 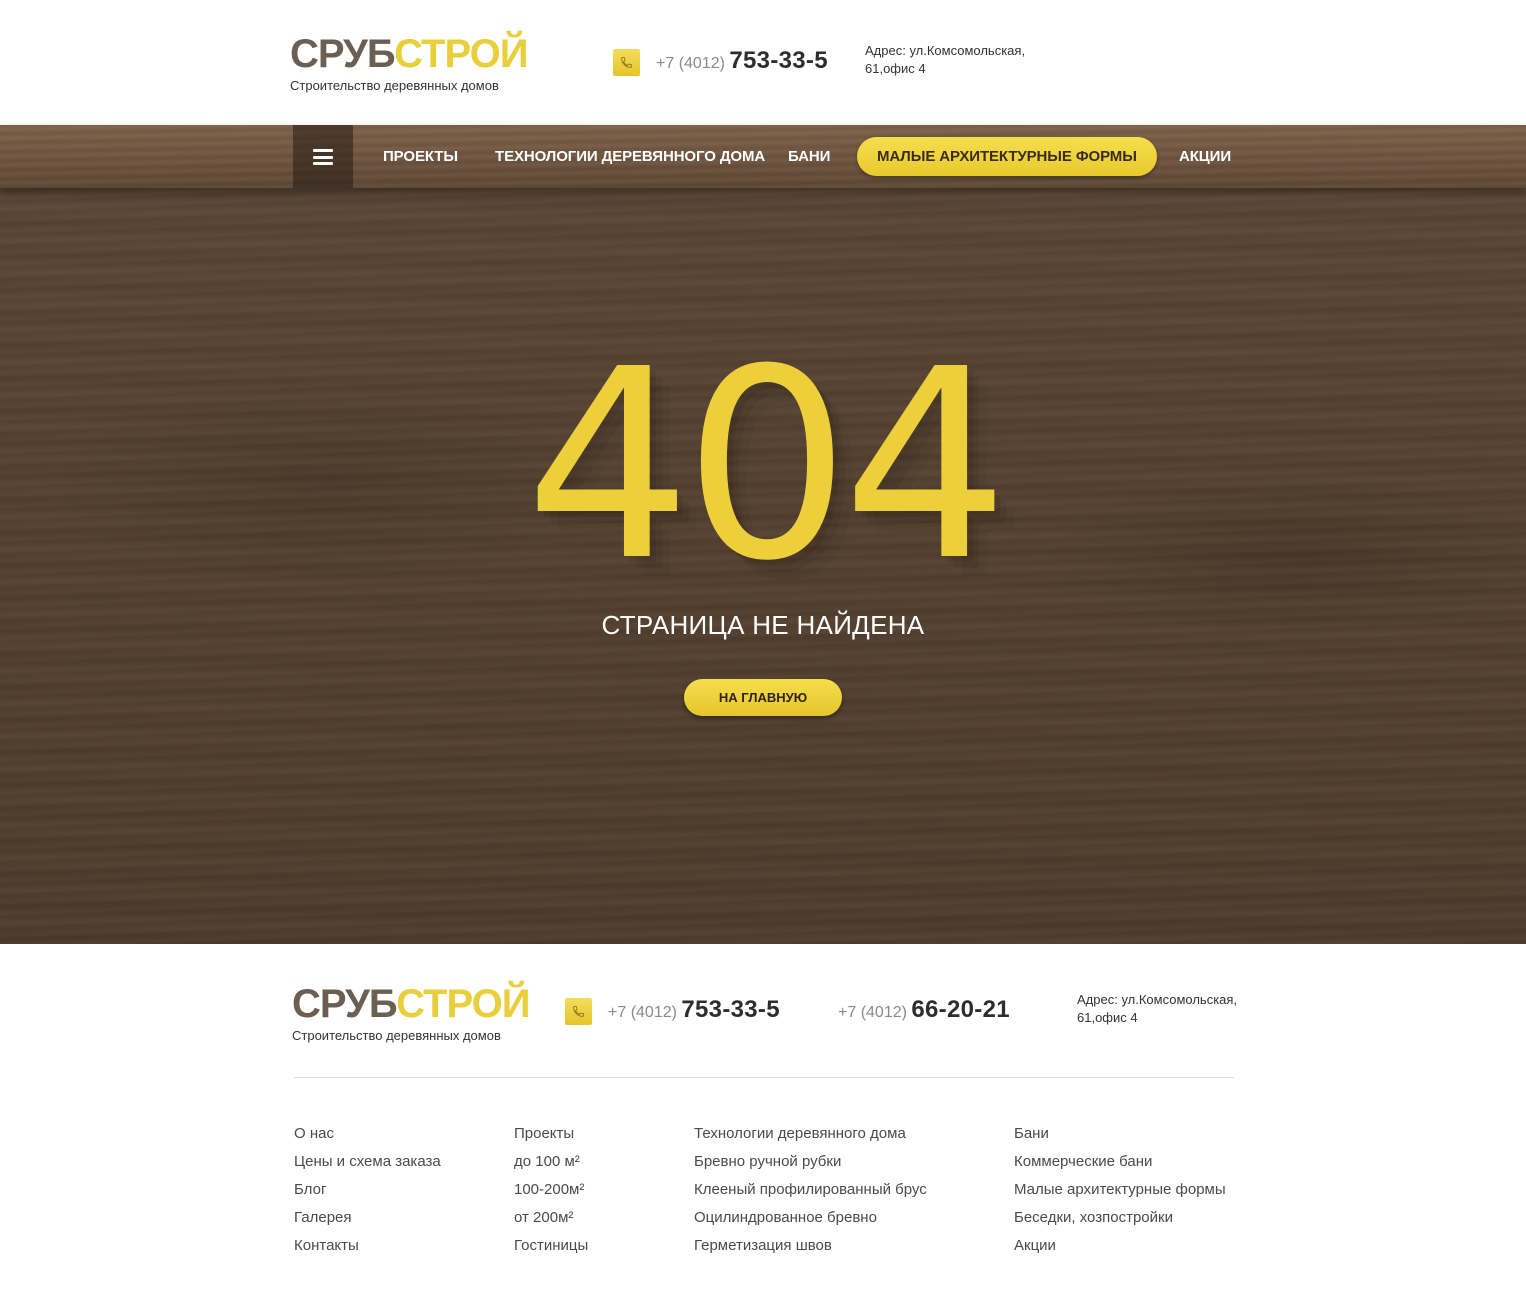 I want to click on footer-logo-wordmark: СРУБСТРОЙ, so click(x=411, y=1004).